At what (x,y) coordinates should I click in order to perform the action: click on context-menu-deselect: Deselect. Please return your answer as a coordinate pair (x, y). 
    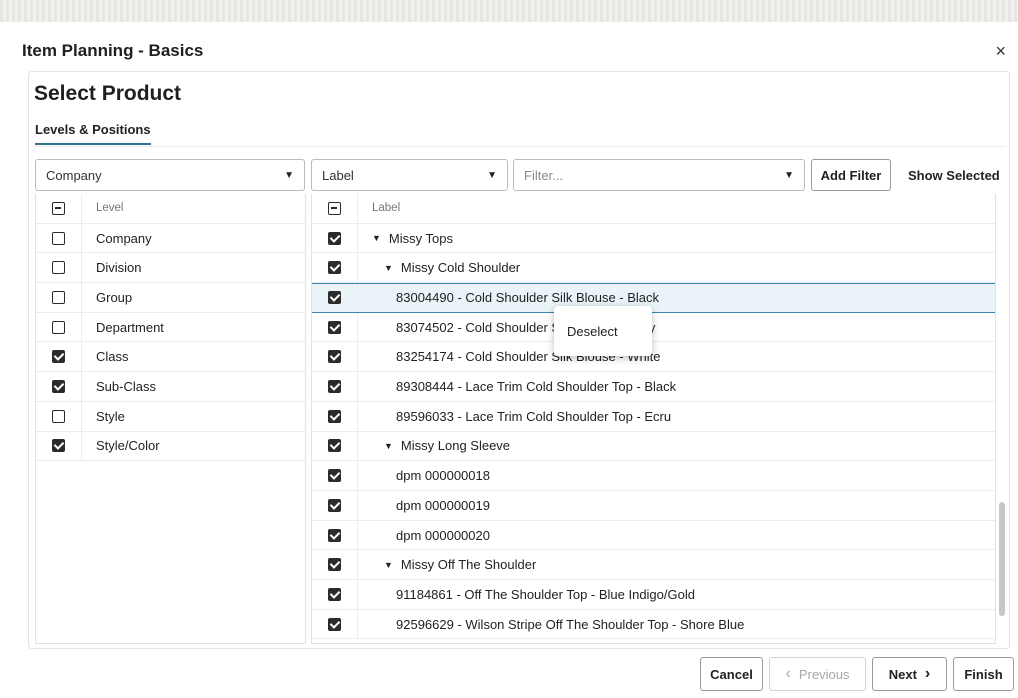
    Looking at the image, I should click on (592, 331).